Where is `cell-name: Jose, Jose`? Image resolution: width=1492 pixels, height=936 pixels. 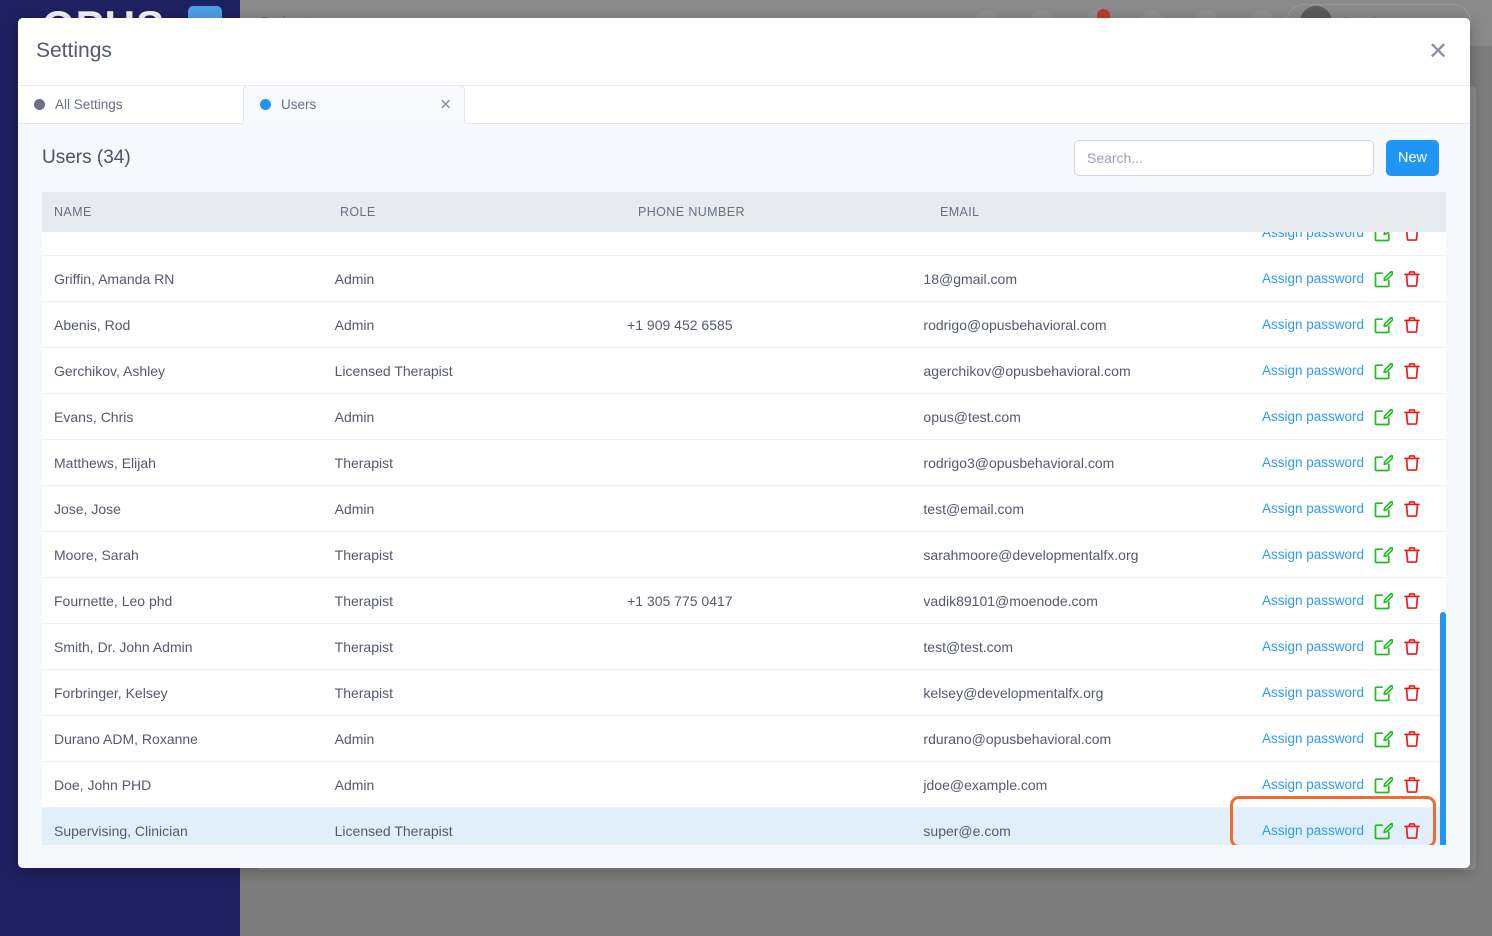 cell-name: Jose, Jose is located at coordinates (87, 508).